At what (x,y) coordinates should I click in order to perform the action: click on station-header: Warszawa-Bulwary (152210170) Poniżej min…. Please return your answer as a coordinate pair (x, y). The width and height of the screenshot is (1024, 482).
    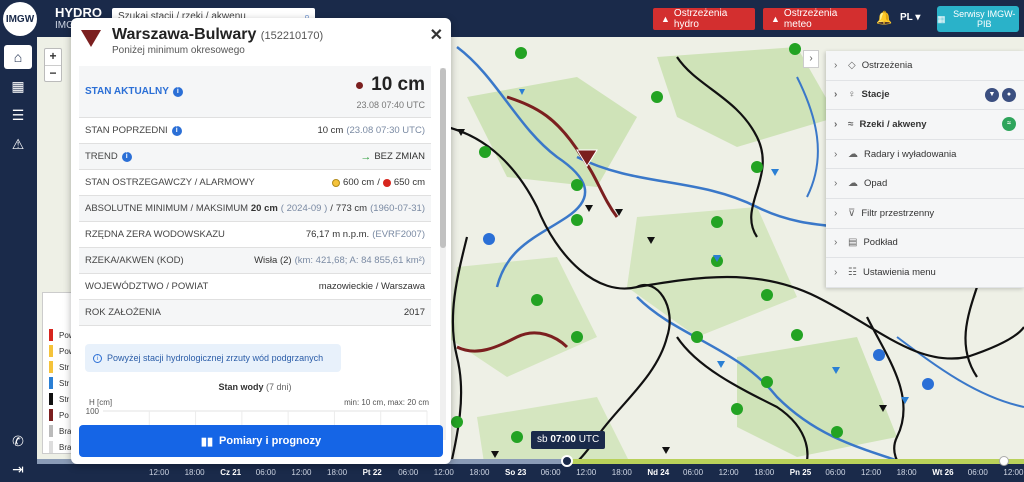
    Looking at the image, I should click on (261, 42).